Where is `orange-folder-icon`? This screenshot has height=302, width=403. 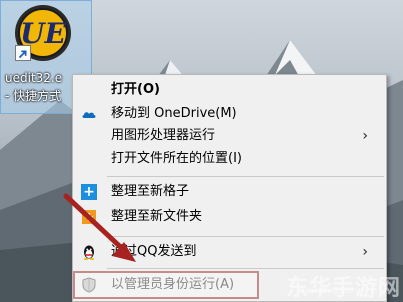
orange-folder-icon is located at coordinates (89, 217).